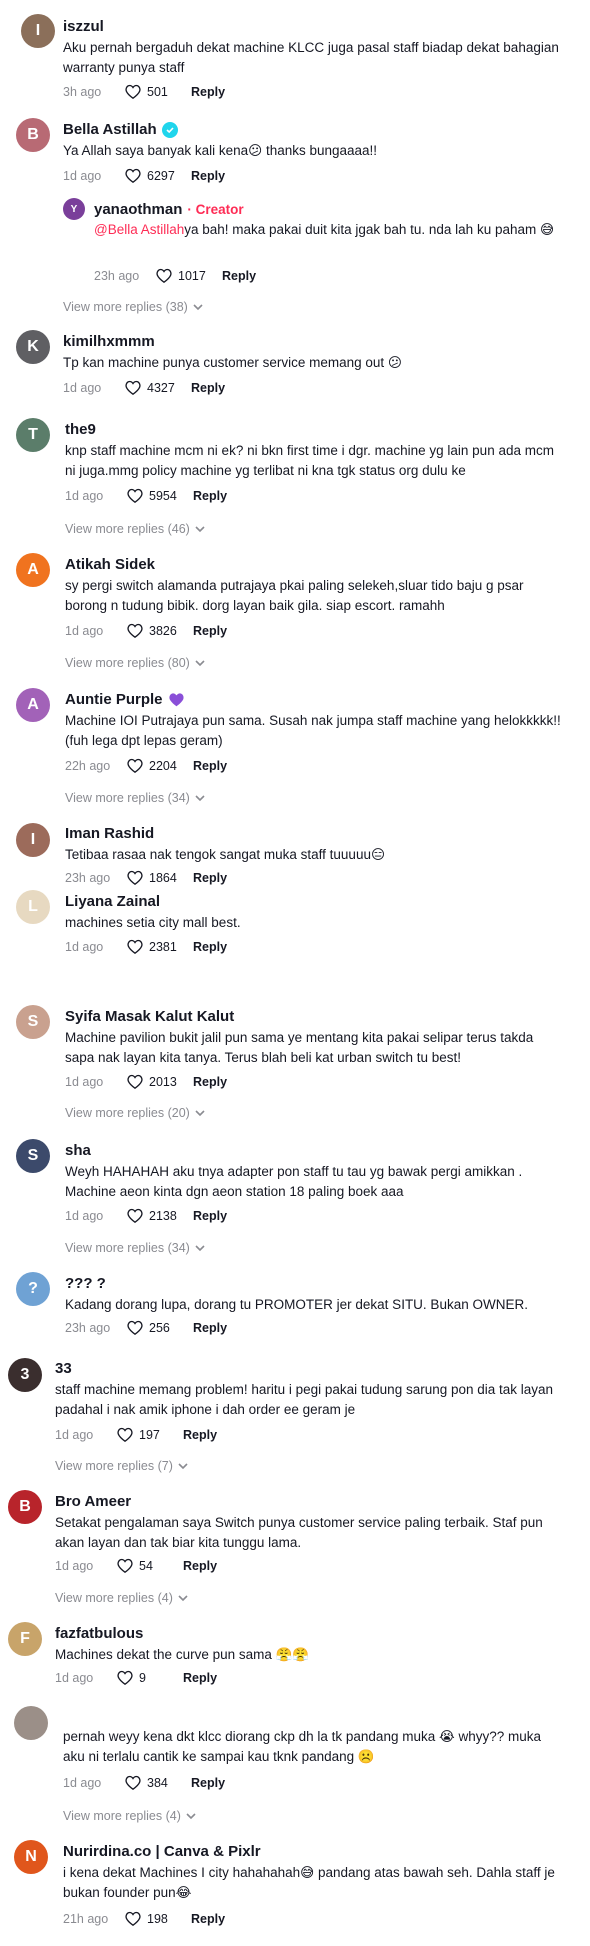 This screenshot has height=1946, width=590. Describe the element at coordinates (186, 275) in the screenshot. I see `like-button: 1017` at that location.